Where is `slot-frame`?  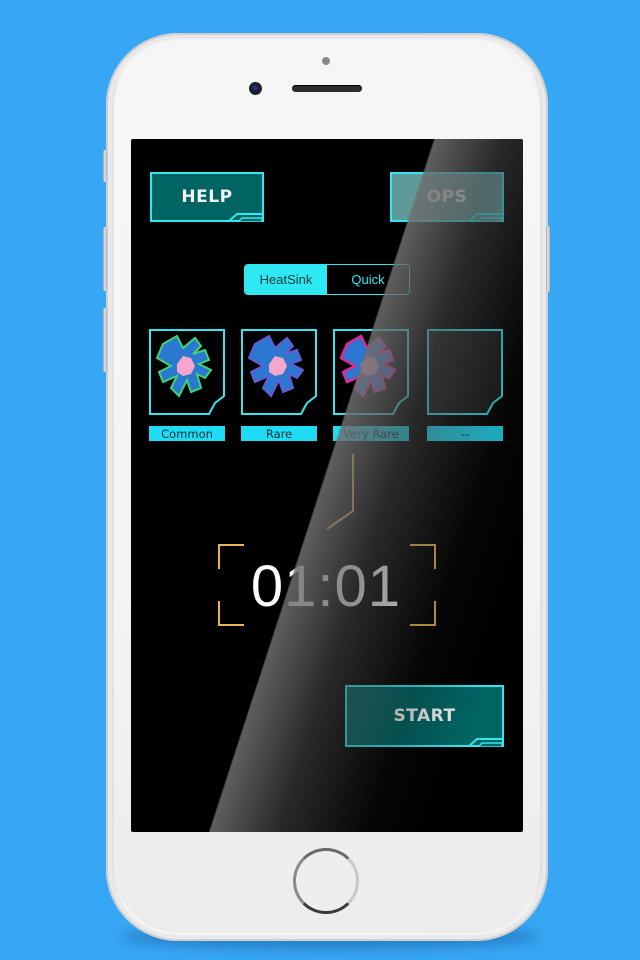 slot-frame is located at coordinates (465, 372).